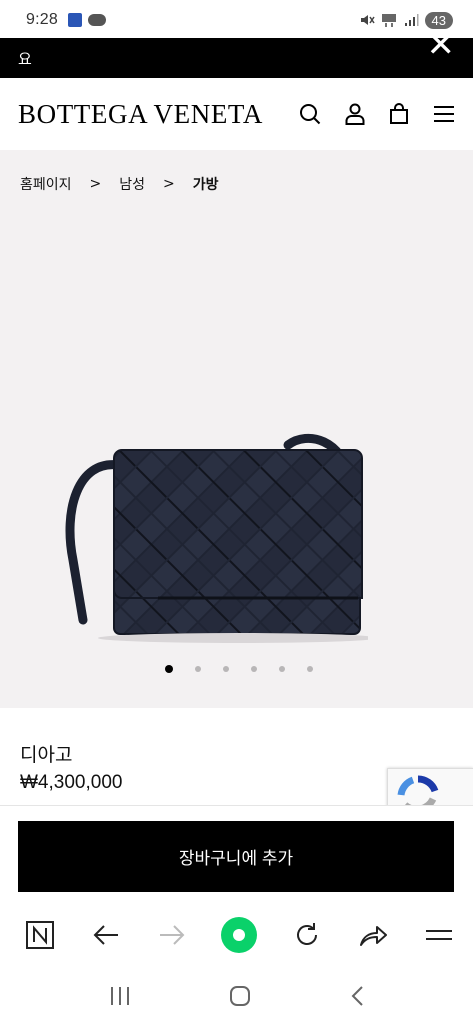  Describe the element at coordinates (439, 935) in the screenshot. I see `browser-menu-icon` at that location.